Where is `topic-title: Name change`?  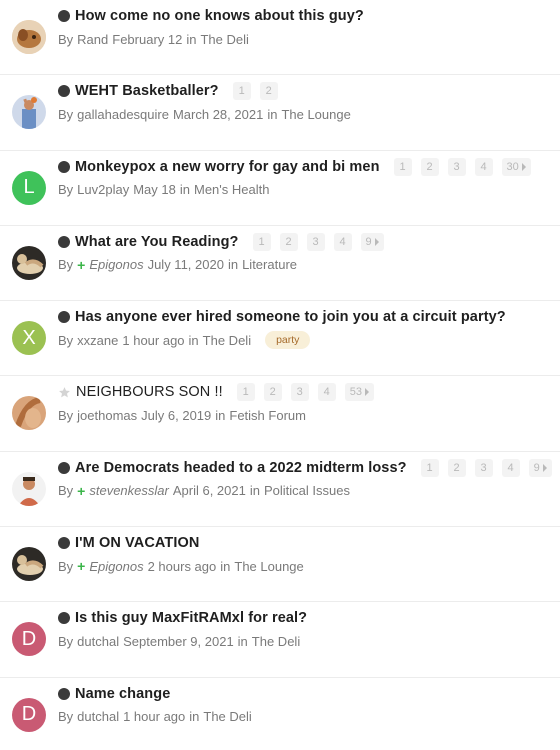
topic-title: Name change is located at coordinates (122, 694).